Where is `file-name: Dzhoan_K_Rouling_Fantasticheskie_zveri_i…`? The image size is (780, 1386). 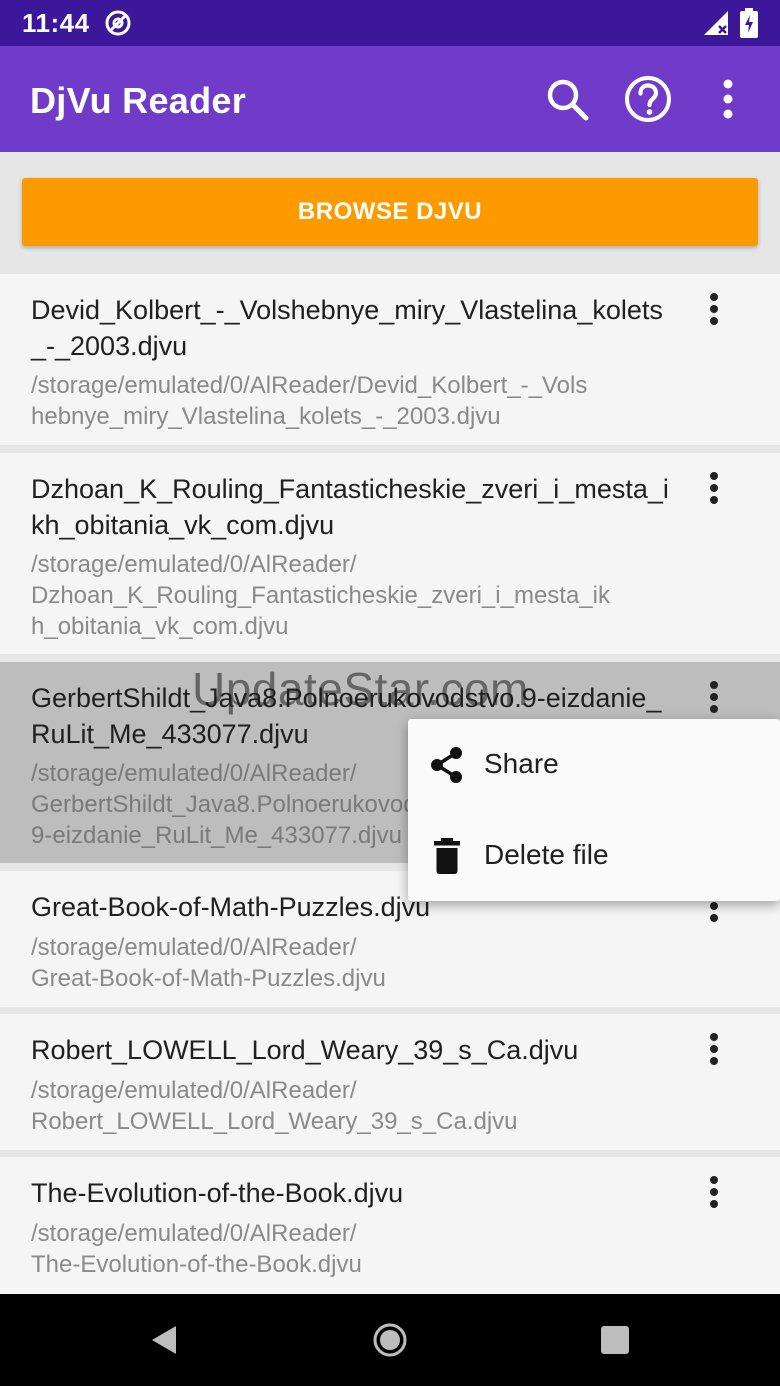
file-name: Dzhoan_K_Rouling_Fantasticheskie_zveri_i… is located at coordinates (350, 507).